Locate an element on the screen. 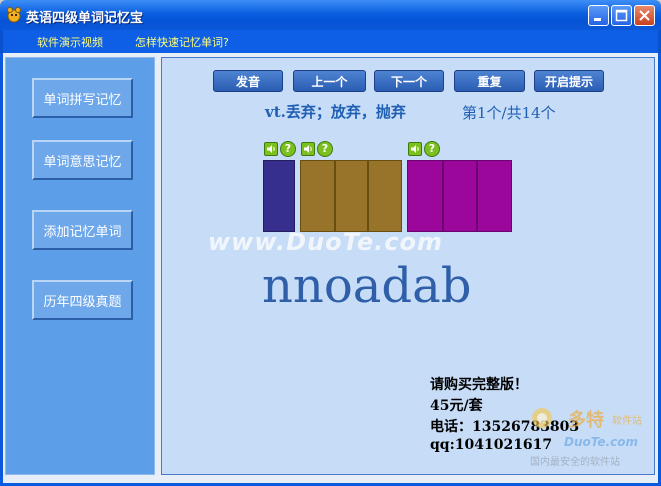 This screenshot has width=661, height=486. purchase-price: 45元/套 is located at coordinates (456, 406).